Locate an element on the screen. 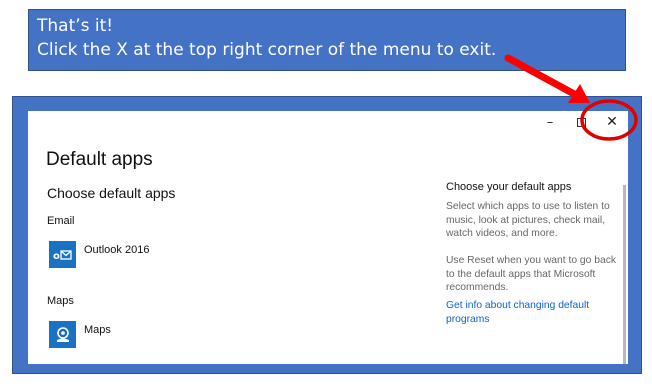  scrollbar is located at coordinates (624, 274).